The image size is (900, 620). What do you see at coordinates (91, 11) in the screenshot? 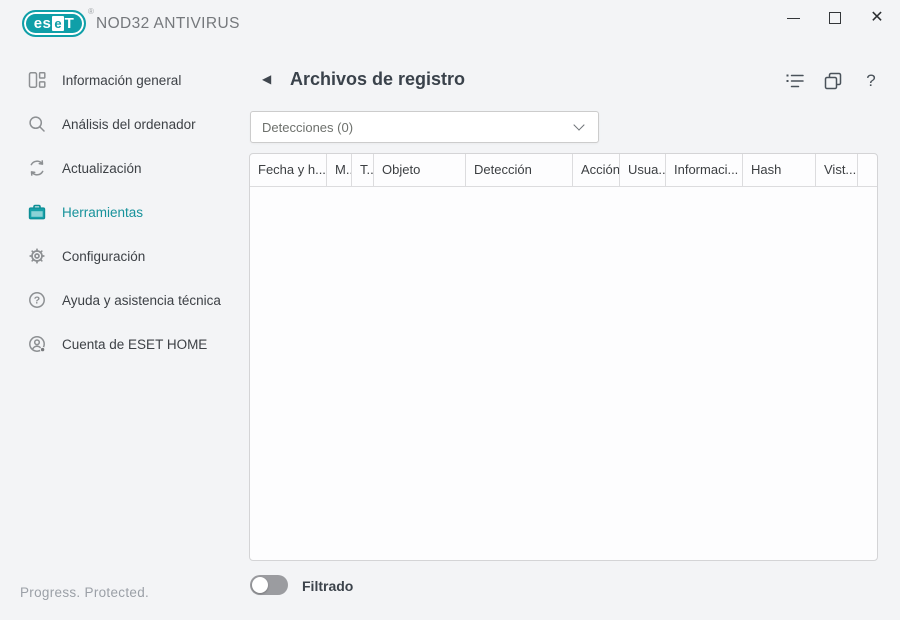
I see `registered-mark: ®` at bounding box center [91, 11].